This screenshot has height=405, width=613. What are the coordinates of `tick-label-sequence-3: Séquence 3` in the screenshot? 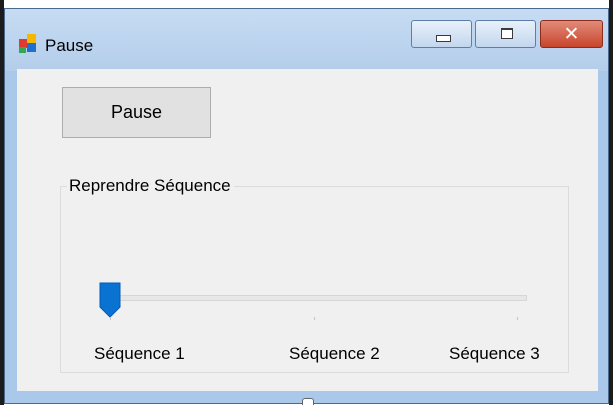 It's located at (494, 353).